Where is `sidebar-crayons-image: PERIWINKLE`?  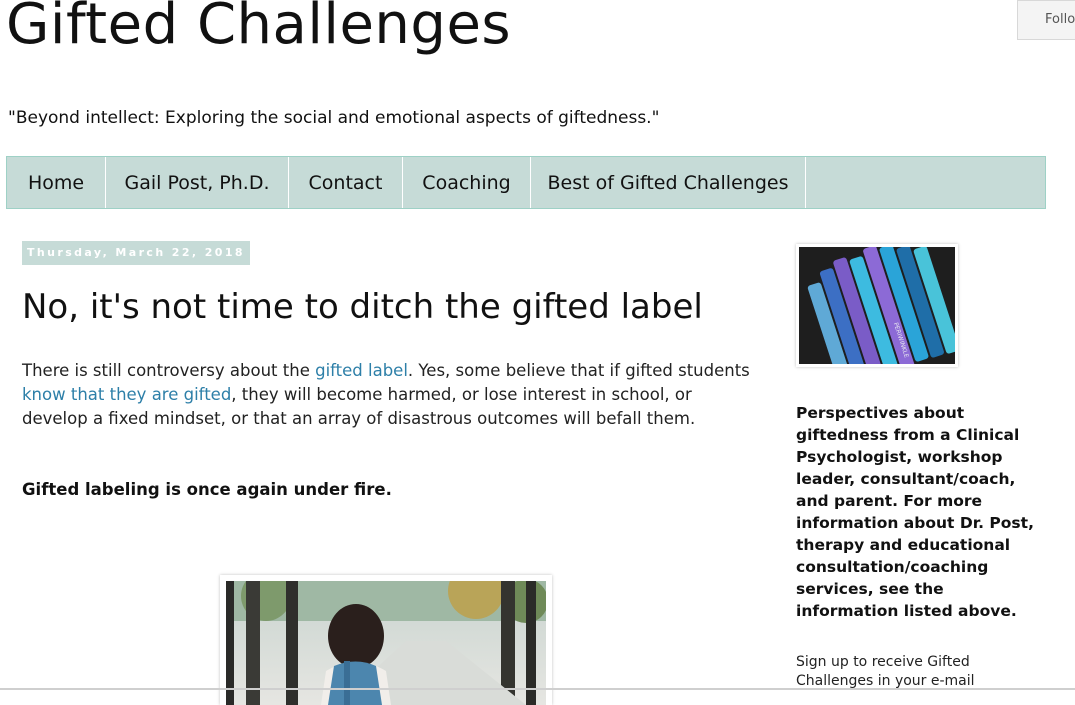
sidebar-crayons-image: PERIWINKLE is located at coordinates (877, 305).